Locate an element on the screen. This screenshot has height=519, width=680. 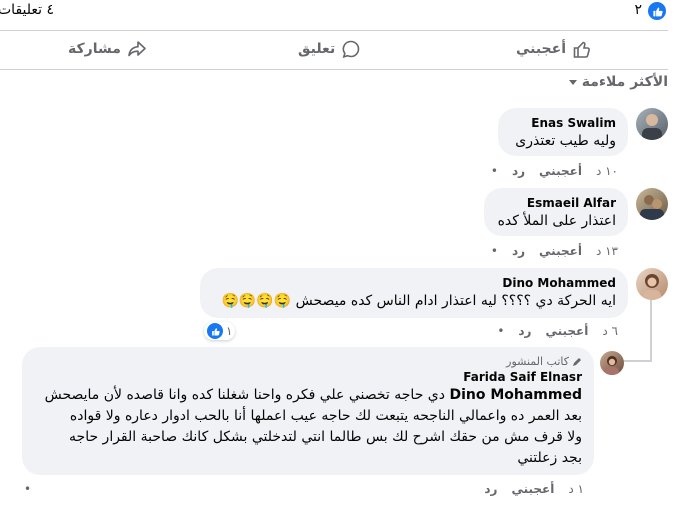
author-badge-label: كاتب المنشور is located at coordinates (537, 361).